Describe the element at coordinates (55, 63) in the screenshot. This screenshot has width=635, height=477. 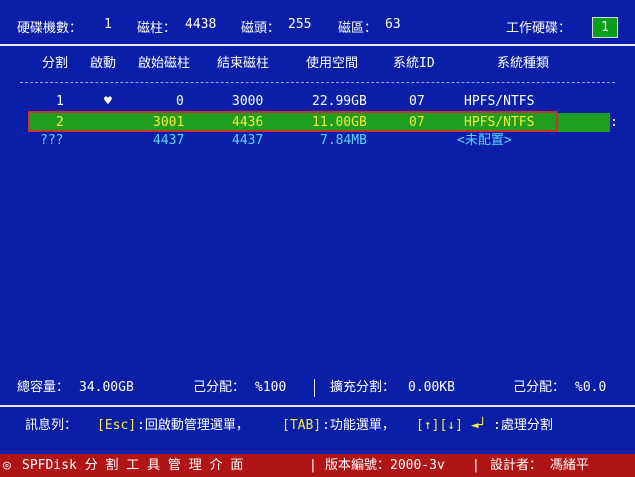
I see `column-header-partition: 分割` at that location.